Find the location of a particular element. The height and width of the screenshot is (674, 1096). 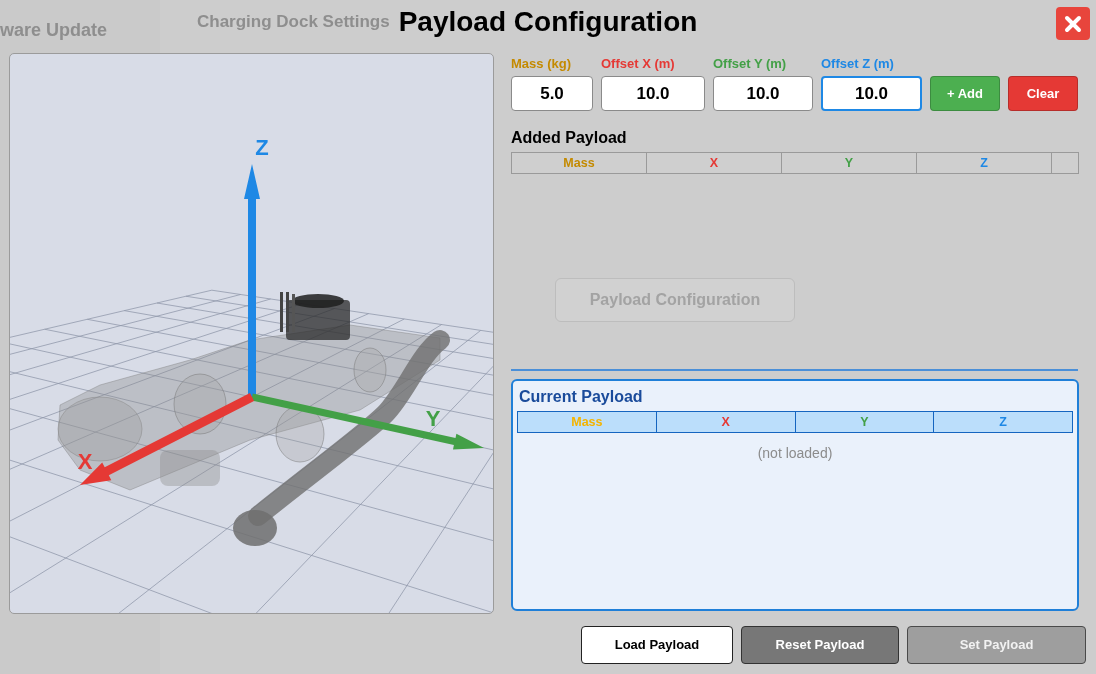

field-label: Offset Y (m) is located at coordinates (750, 63).